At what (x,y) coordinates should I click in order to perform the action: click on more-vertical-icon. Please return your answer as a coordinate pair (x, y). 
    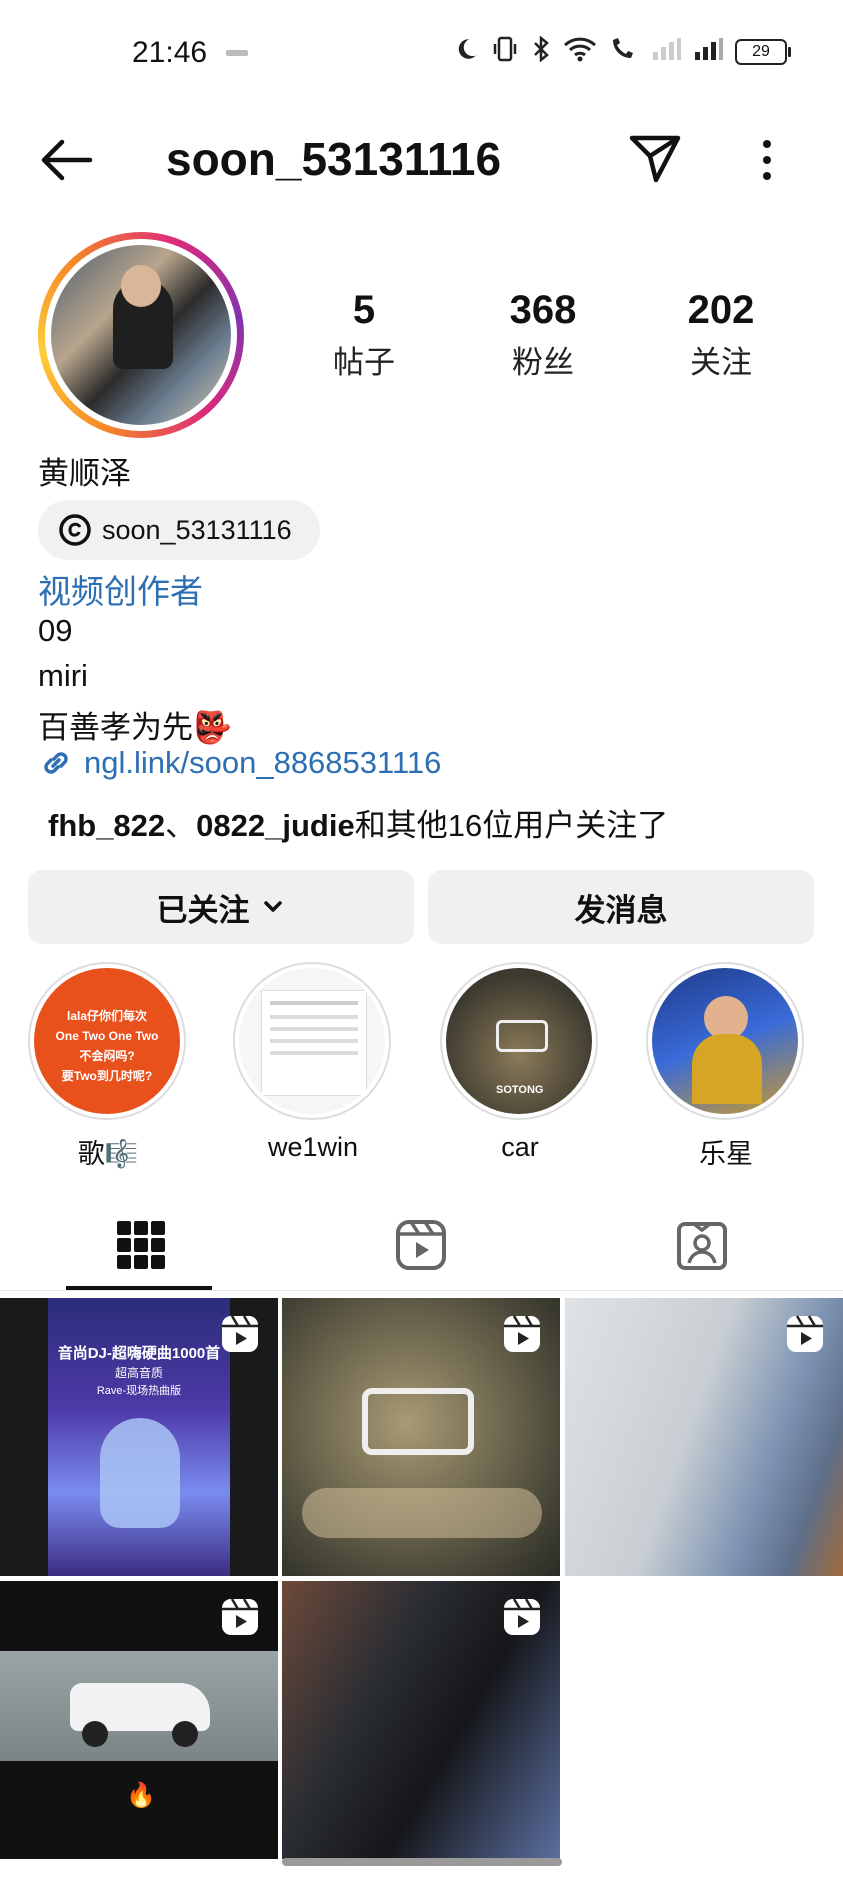
    Looking at the image, I should click on (767, 160).